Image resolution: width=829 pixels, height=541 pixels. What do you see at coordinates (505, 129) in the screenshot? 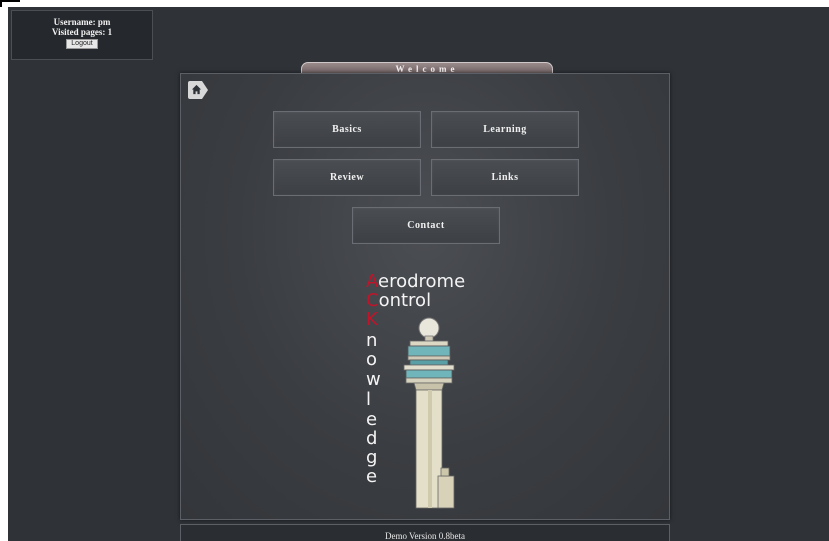
I see `learning-button: Learning` at bounding box center [505, 129].